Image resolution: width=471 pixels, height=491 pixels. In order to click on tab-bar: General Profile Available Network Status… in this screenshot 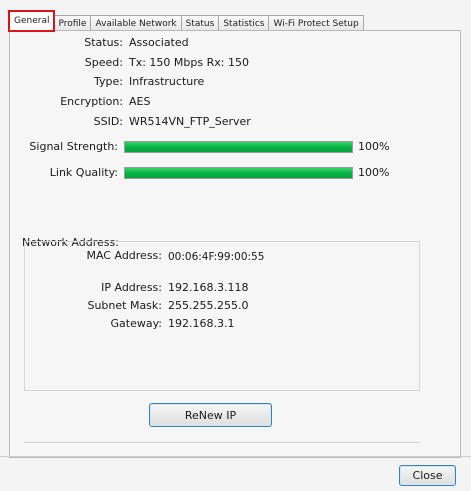, I will do `click(185, 21)`.